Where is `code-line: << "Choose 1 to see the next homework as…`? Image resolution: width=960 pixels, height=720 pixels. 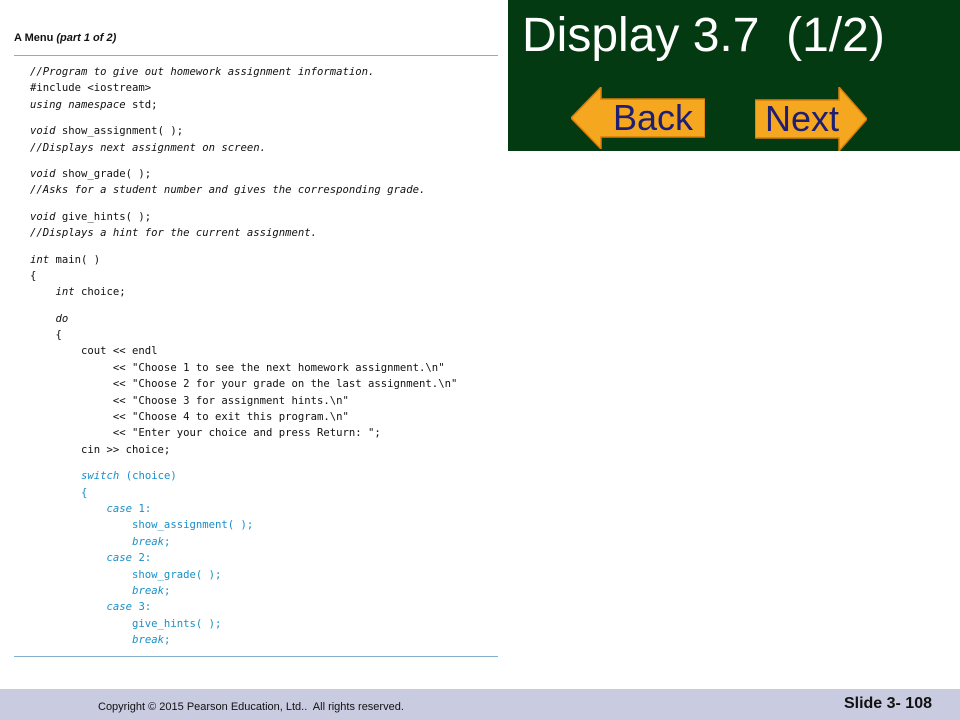 code-line: << "Choose 1 to see the next homework as… is located at coordinates (237, 367).